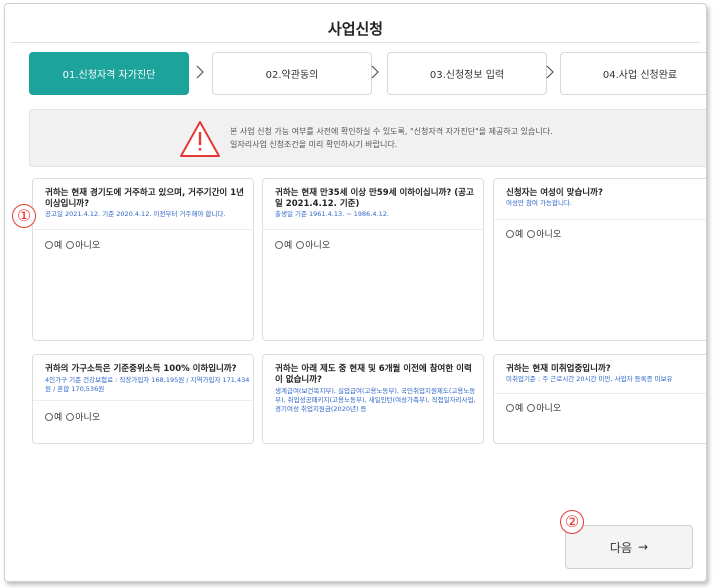 The image size is (713, 588). I want to click on annotation-marker-1: ①, so click(24, 216).